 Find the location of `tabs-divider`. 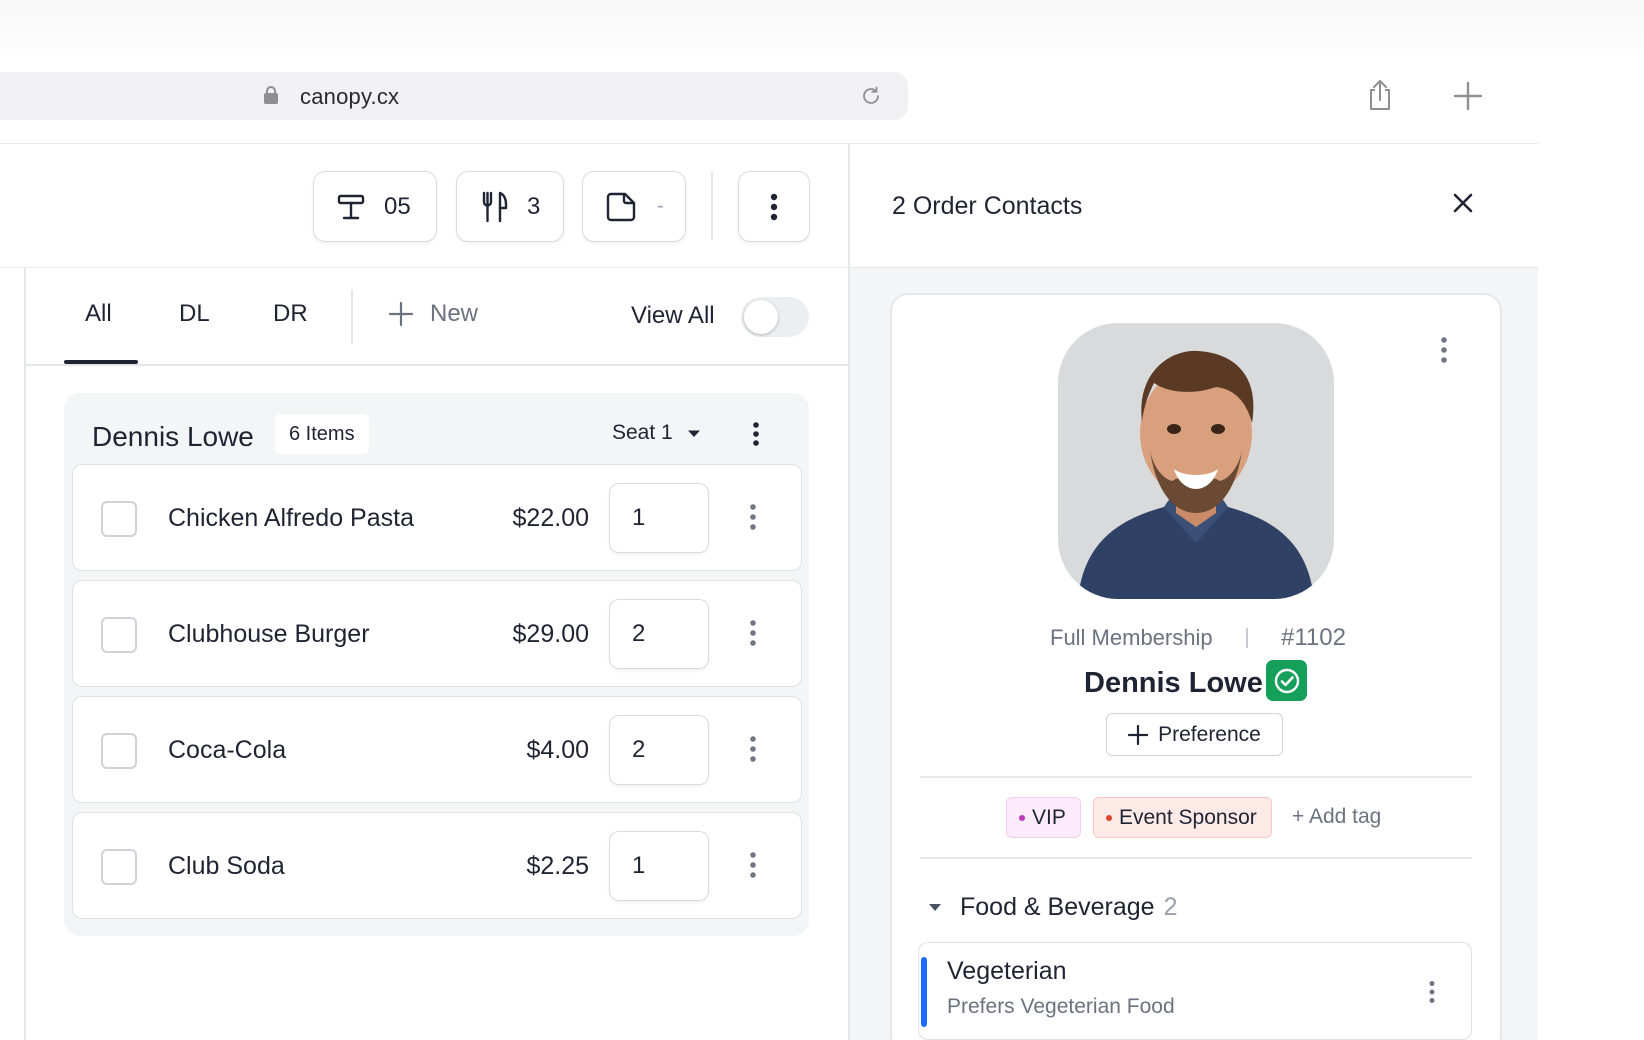

tabs-divider is located at coordinates (436, 365).